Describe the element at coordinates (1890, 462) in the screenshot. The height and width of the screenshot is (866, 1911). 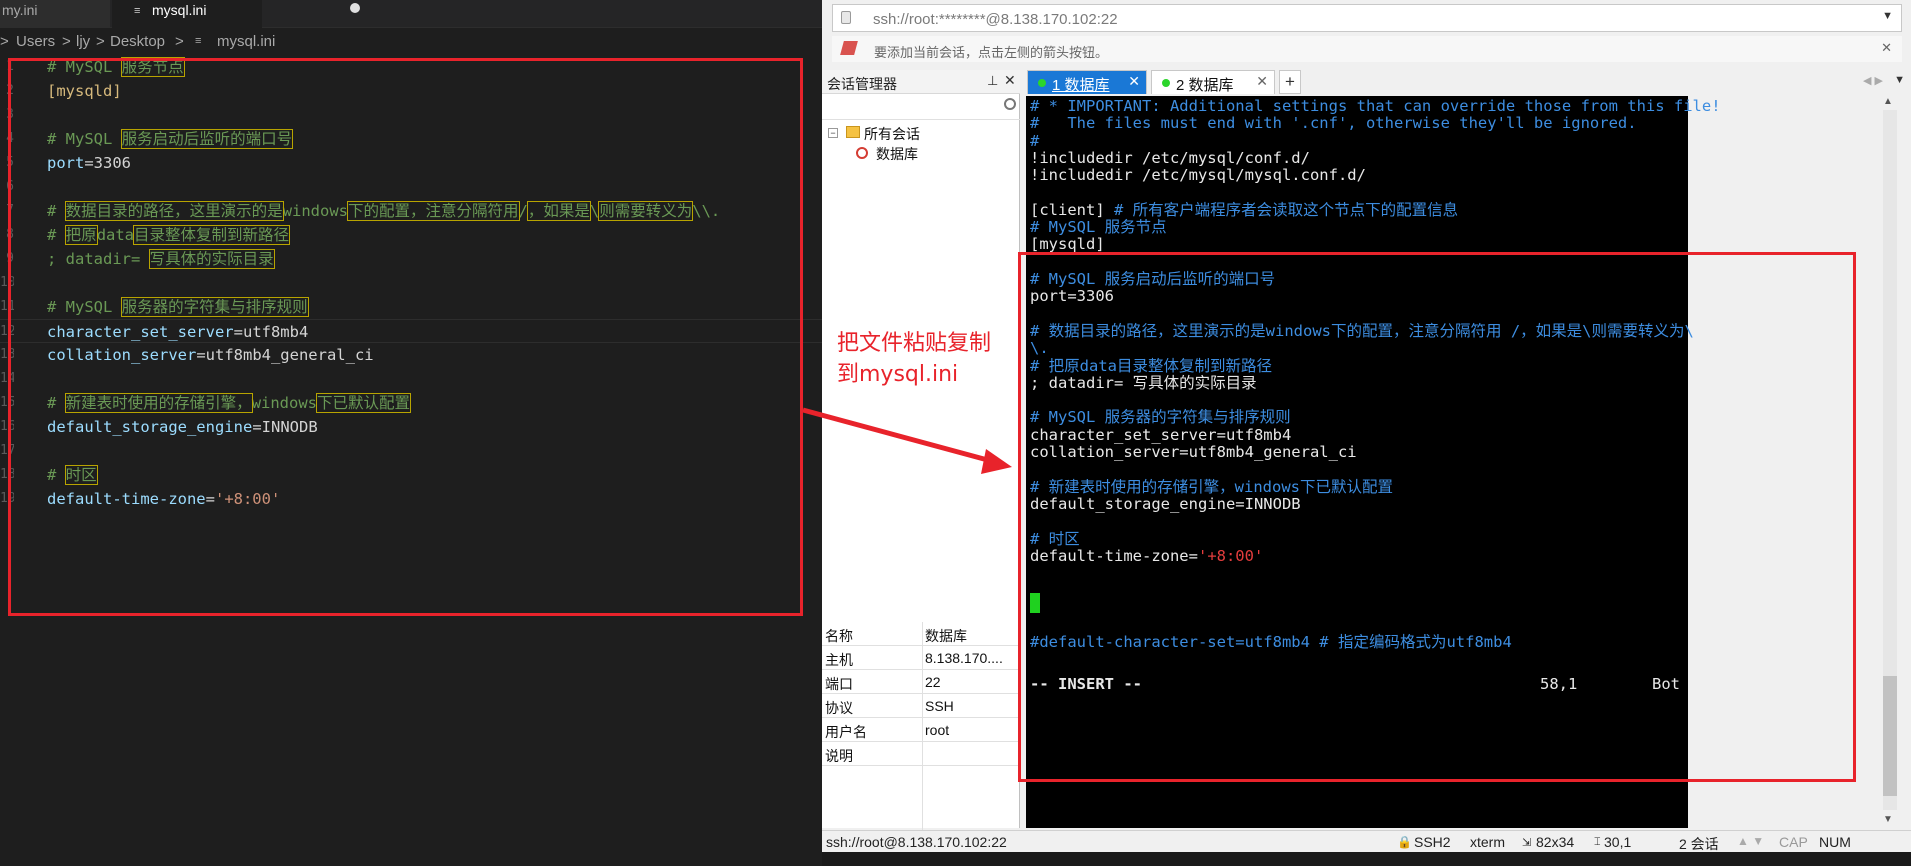
I see `terminal-scrollbar: ▲ ▼` at that location.